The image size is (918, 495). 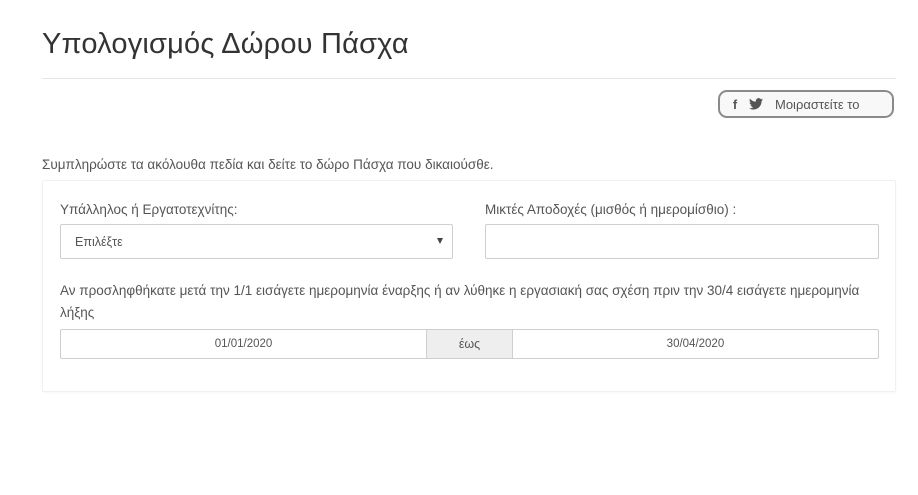 I want to click on end-date-input, so click(x=695, y=344).